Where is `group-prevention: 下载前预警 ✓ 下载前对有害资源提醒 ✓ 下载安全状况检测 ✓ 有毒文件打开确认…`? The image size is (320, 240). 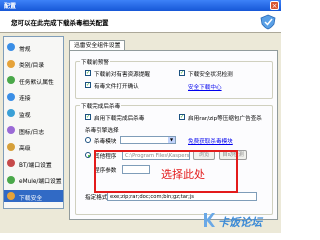
group-prevention: 下载前预警 ✓ 下载前对有害资源提醒 ✓ 下载安全状况检测 ✓ 有毒文件打开确认… is located at coordinates (174, 78).